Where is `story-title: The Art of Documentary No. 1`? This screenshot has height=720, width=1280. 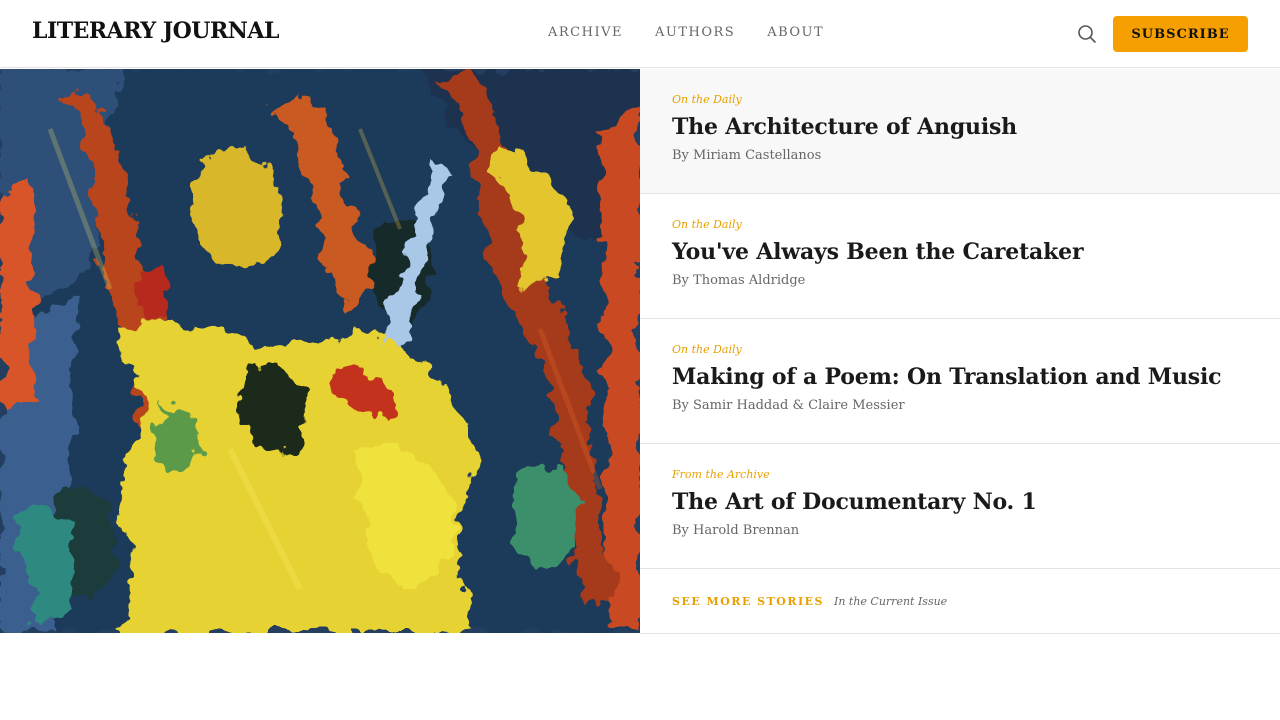
story-title: The Art of Documentary No. 1 is located at coordinates (960, 502).